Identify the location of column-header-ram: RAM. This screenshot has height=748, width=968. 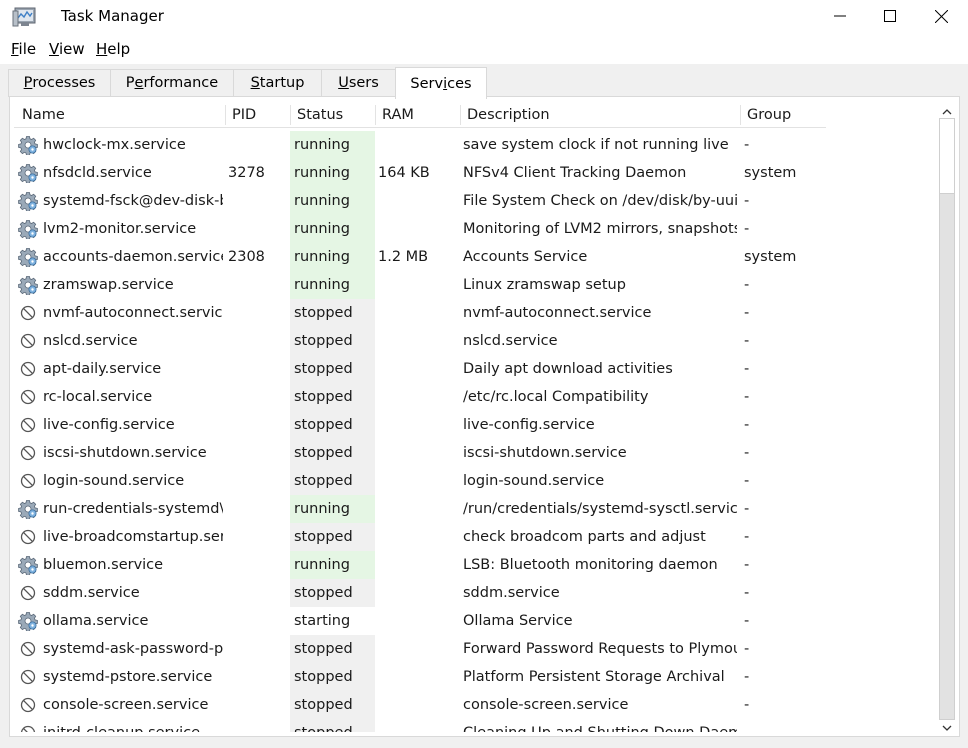
(398, 115).